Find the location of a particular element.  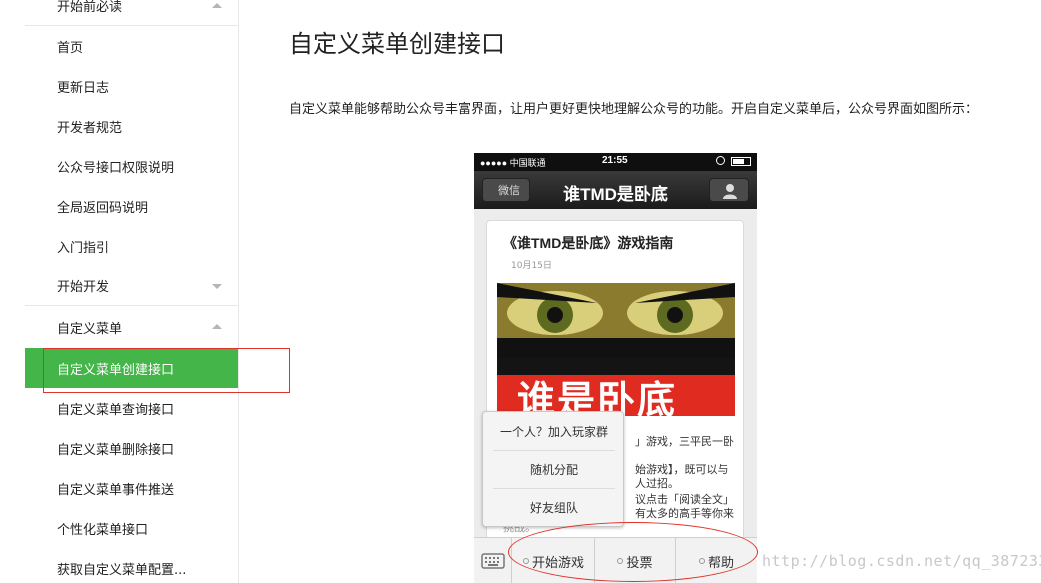

carrier-signal: ●●●●● 中国联通 is located at coordinates (513, 163).